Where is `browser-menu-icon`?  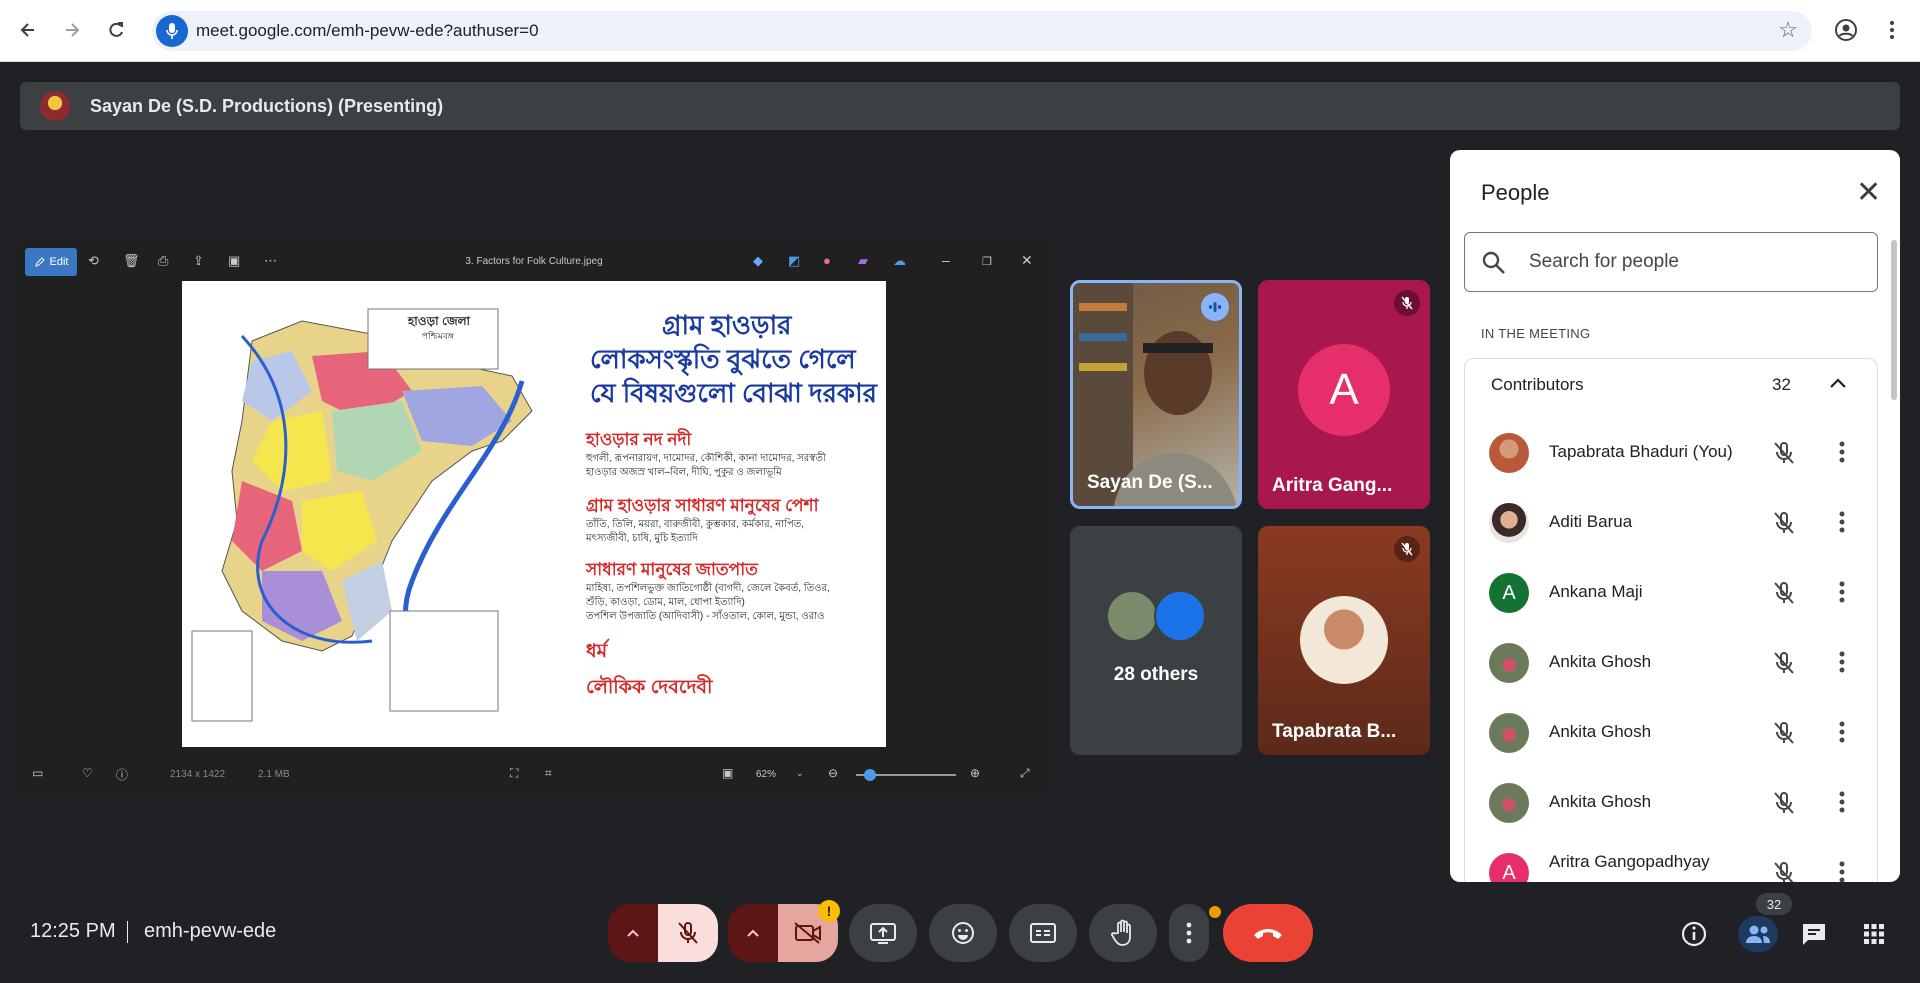
browser-menu-icon is located at coordinates (1892, 30).